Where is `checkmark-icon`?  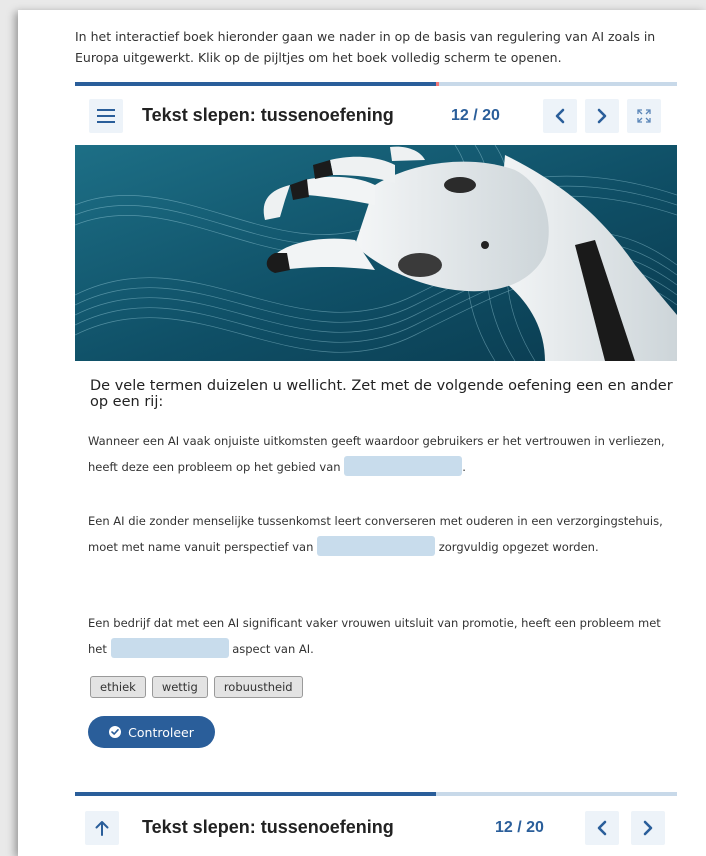
checkmark-icon is located at coordinates (115, 732).